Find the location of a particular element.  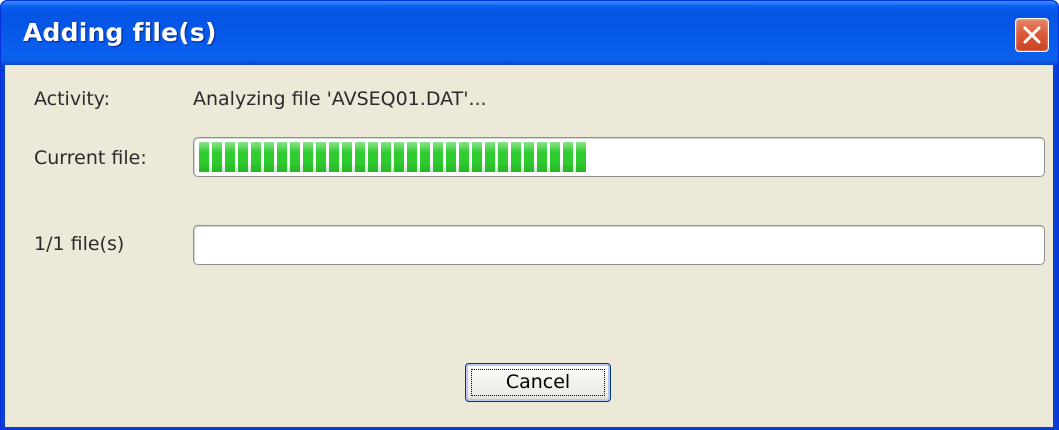

current-file-progress-bar is located at coordinates (619, 157).